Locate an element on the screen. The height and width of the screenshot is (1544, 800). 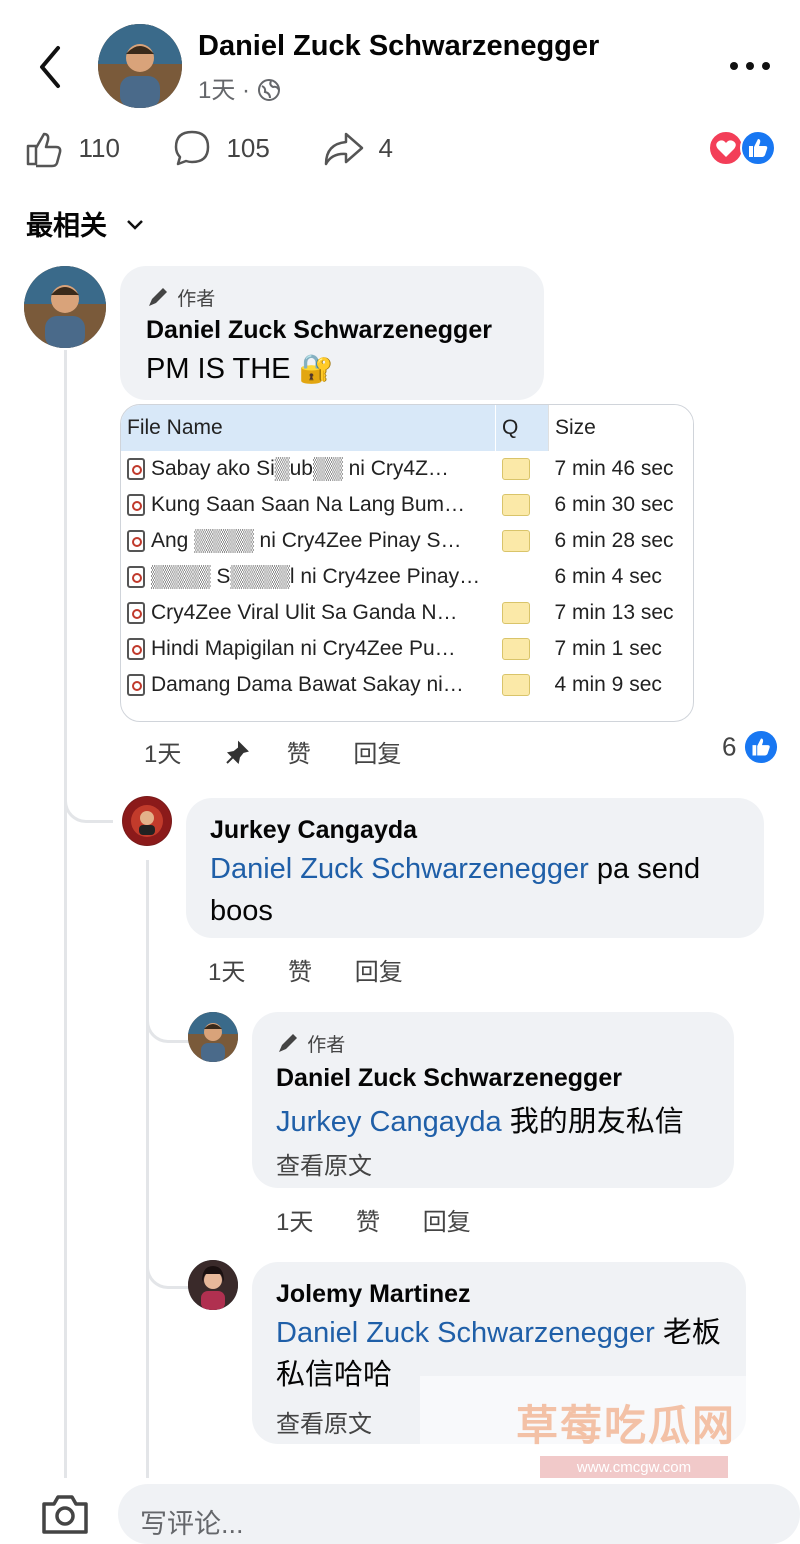
share-stat-button: 4 is located at coordinates (357, 148).